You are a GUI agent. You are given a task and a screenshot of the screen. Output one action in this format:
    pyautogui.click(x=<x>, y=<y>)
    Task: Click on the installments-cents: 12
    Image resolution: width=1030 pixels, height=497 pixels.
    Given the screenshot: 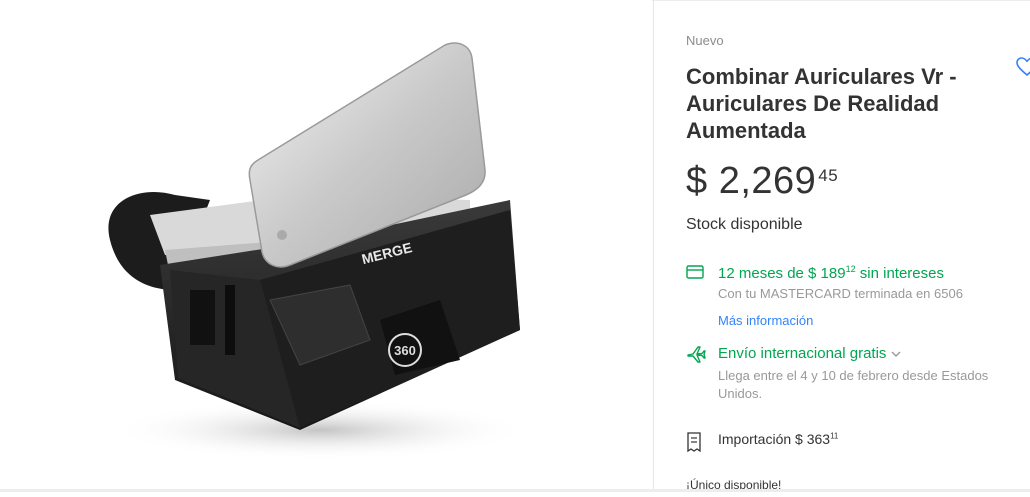 What is the action you would take?
    pyautogui.click(x=850, y=269)
    